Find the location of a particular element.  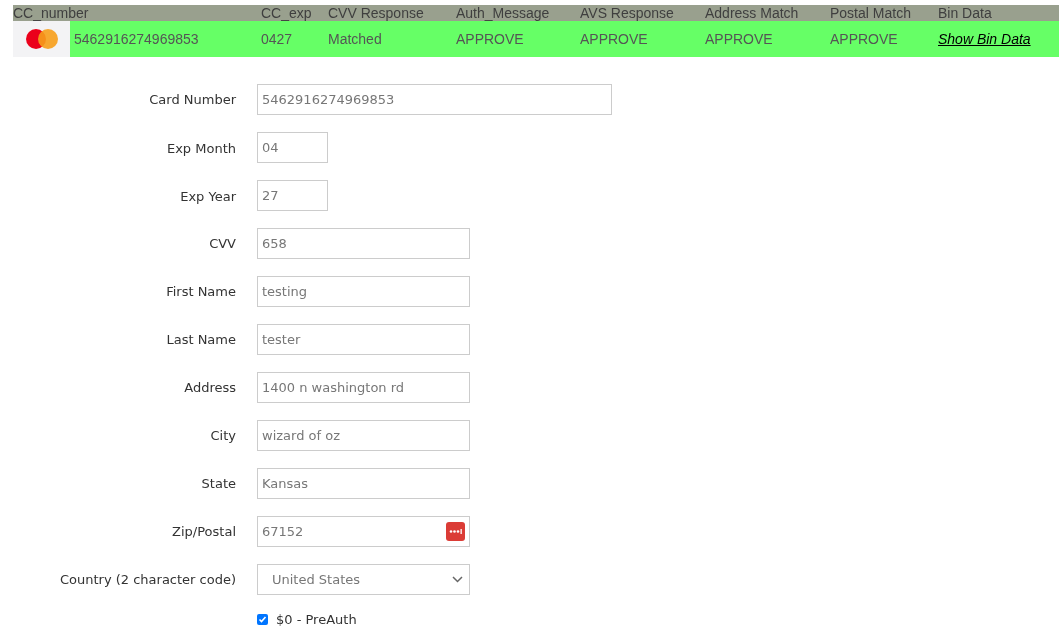

table-cell-text: 5462916274969853 is located at coordinates (136, 39).